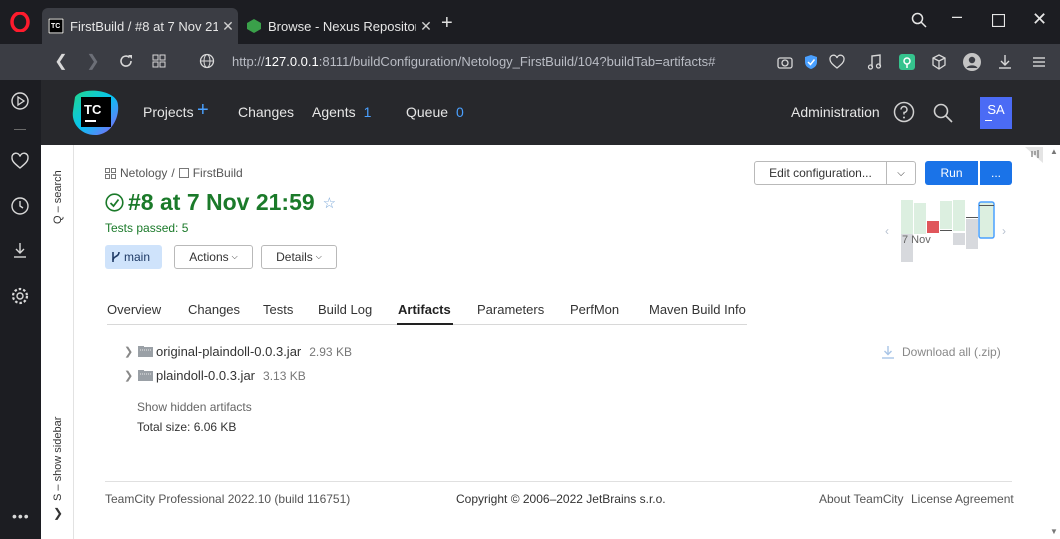 Image resolution: width=1060 pixels, height=539 pixels. Describe the element at coordinates (20, 161) in the screenshot. I see `favorites-heart-icon` at that location.